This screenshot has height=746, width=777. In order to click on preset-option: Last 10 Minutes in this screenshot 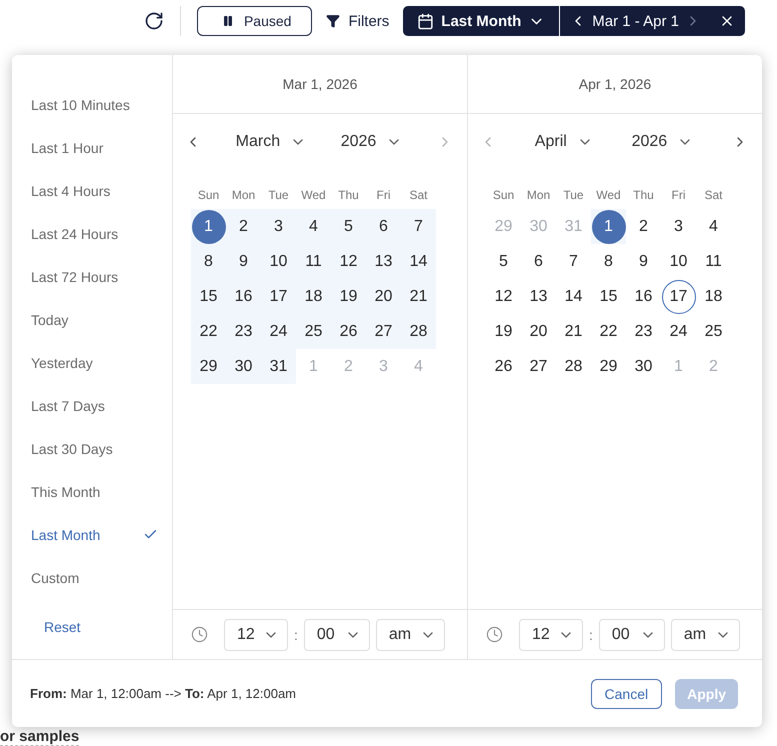, I will do `click(92, 104)`.